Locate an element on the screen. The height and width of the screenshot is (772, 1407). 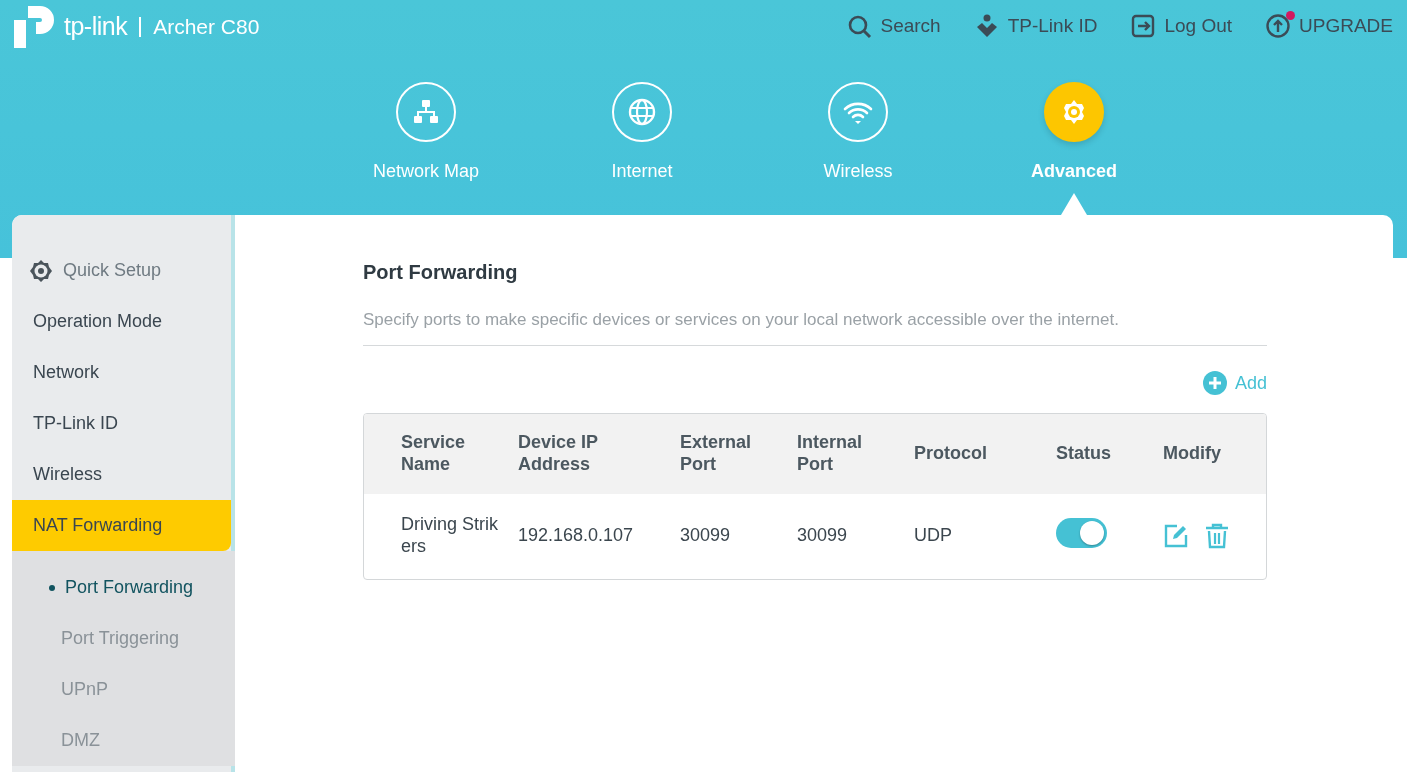
column-header: Modify is located at coordinates (1192, 452).